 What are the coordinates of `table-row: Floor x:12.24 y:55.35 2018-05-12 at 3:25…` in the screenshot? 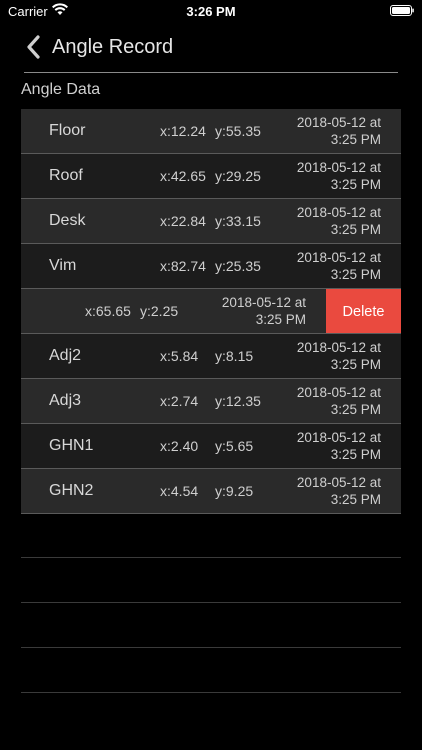 It's located at (211, 131).